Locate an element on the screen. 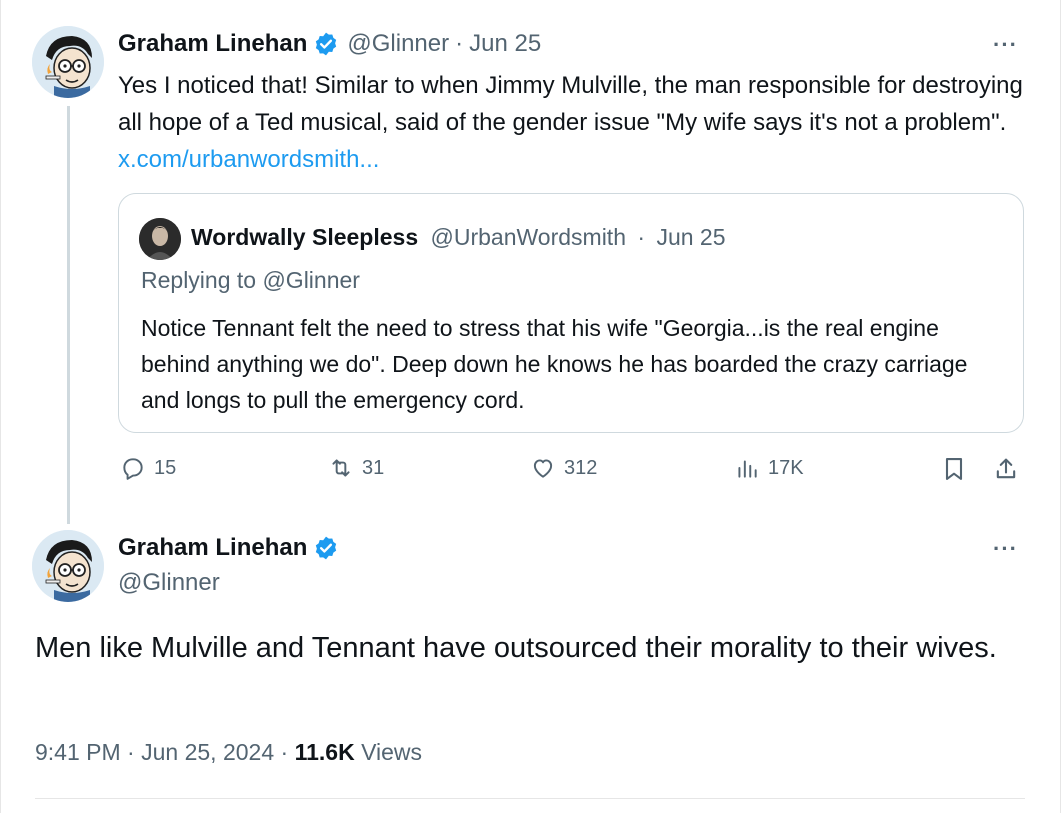  share-icon is located at coordinates (1006, 469).